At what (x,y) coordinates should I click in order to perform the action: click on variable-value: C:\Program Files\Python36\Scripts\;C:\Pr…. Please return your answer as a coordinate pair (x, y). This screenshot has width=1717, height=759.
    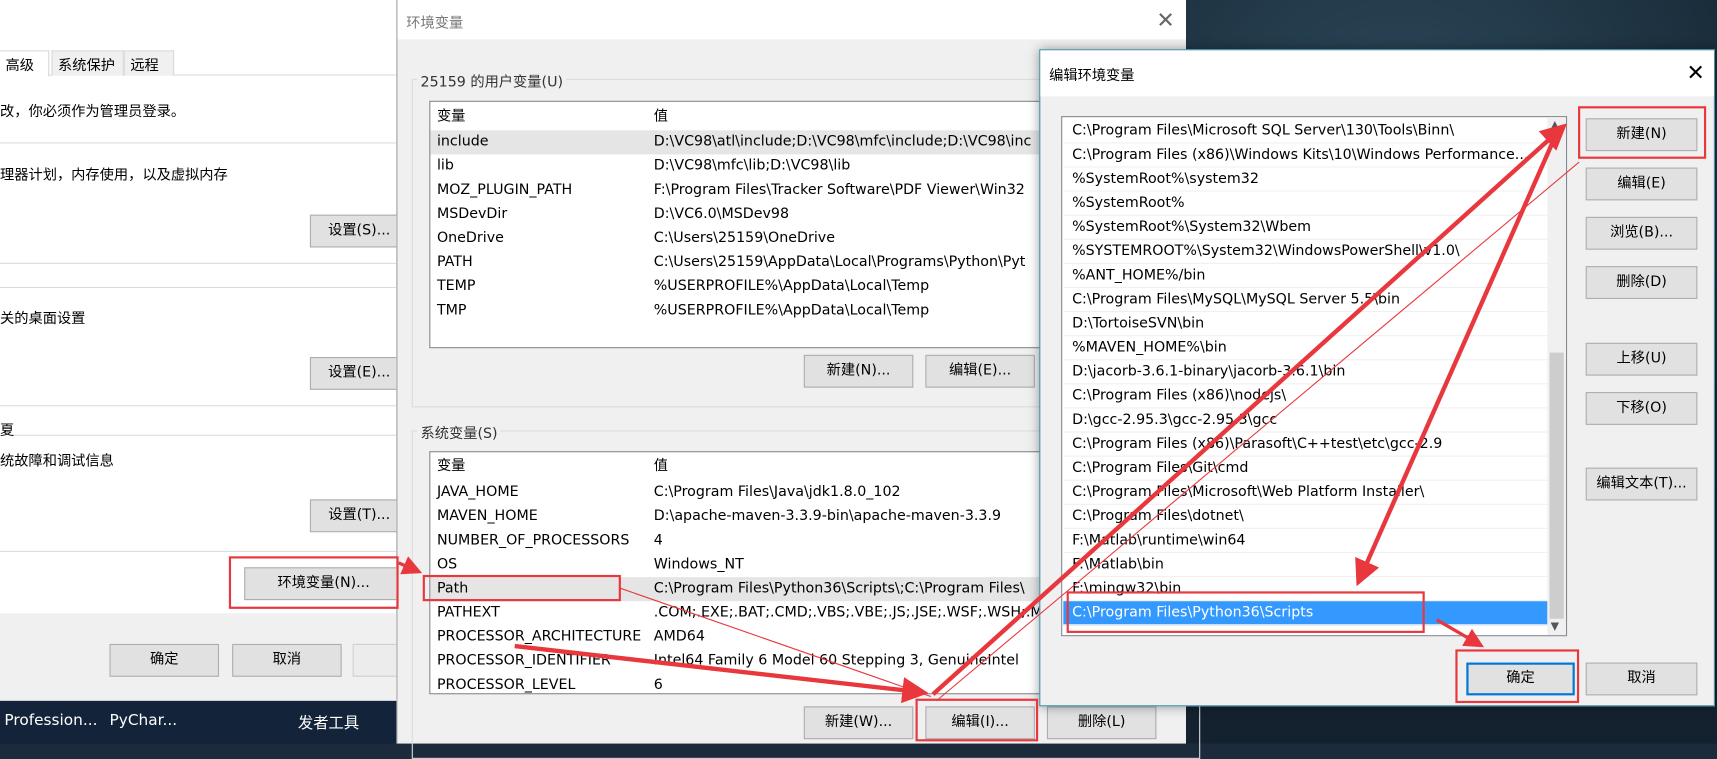
    Looking at the image, I should click on (839, 588).